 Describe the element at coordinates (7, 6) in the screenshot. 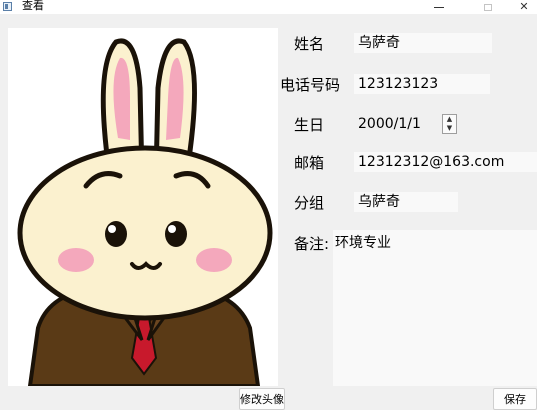

I see `app-icon` at that location.